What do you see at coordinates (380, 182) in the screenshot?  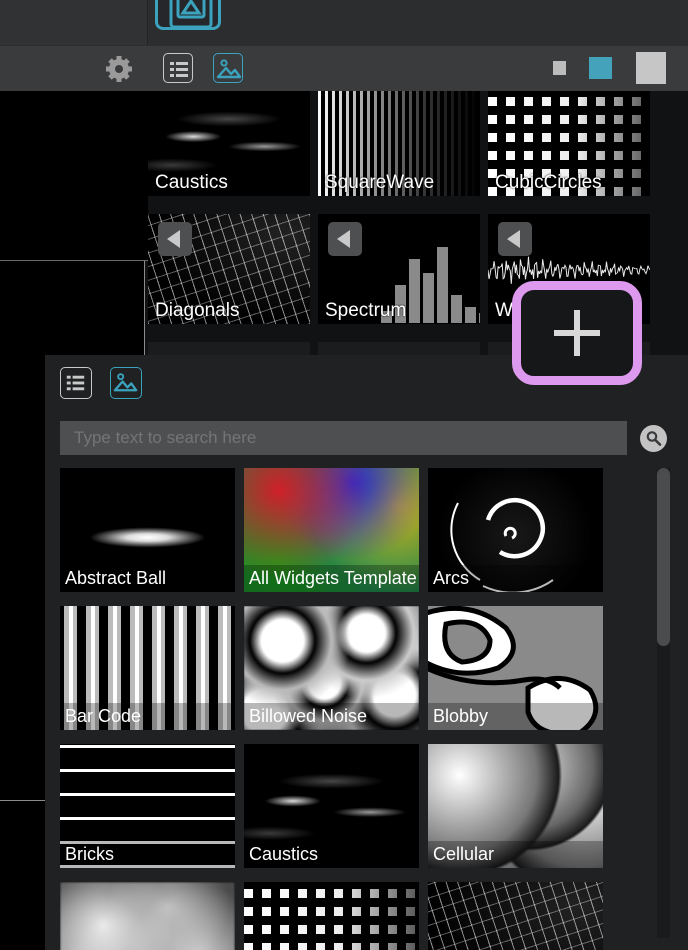 I see `palette-item-label: SquareWave` at bounding box center [380, 182].